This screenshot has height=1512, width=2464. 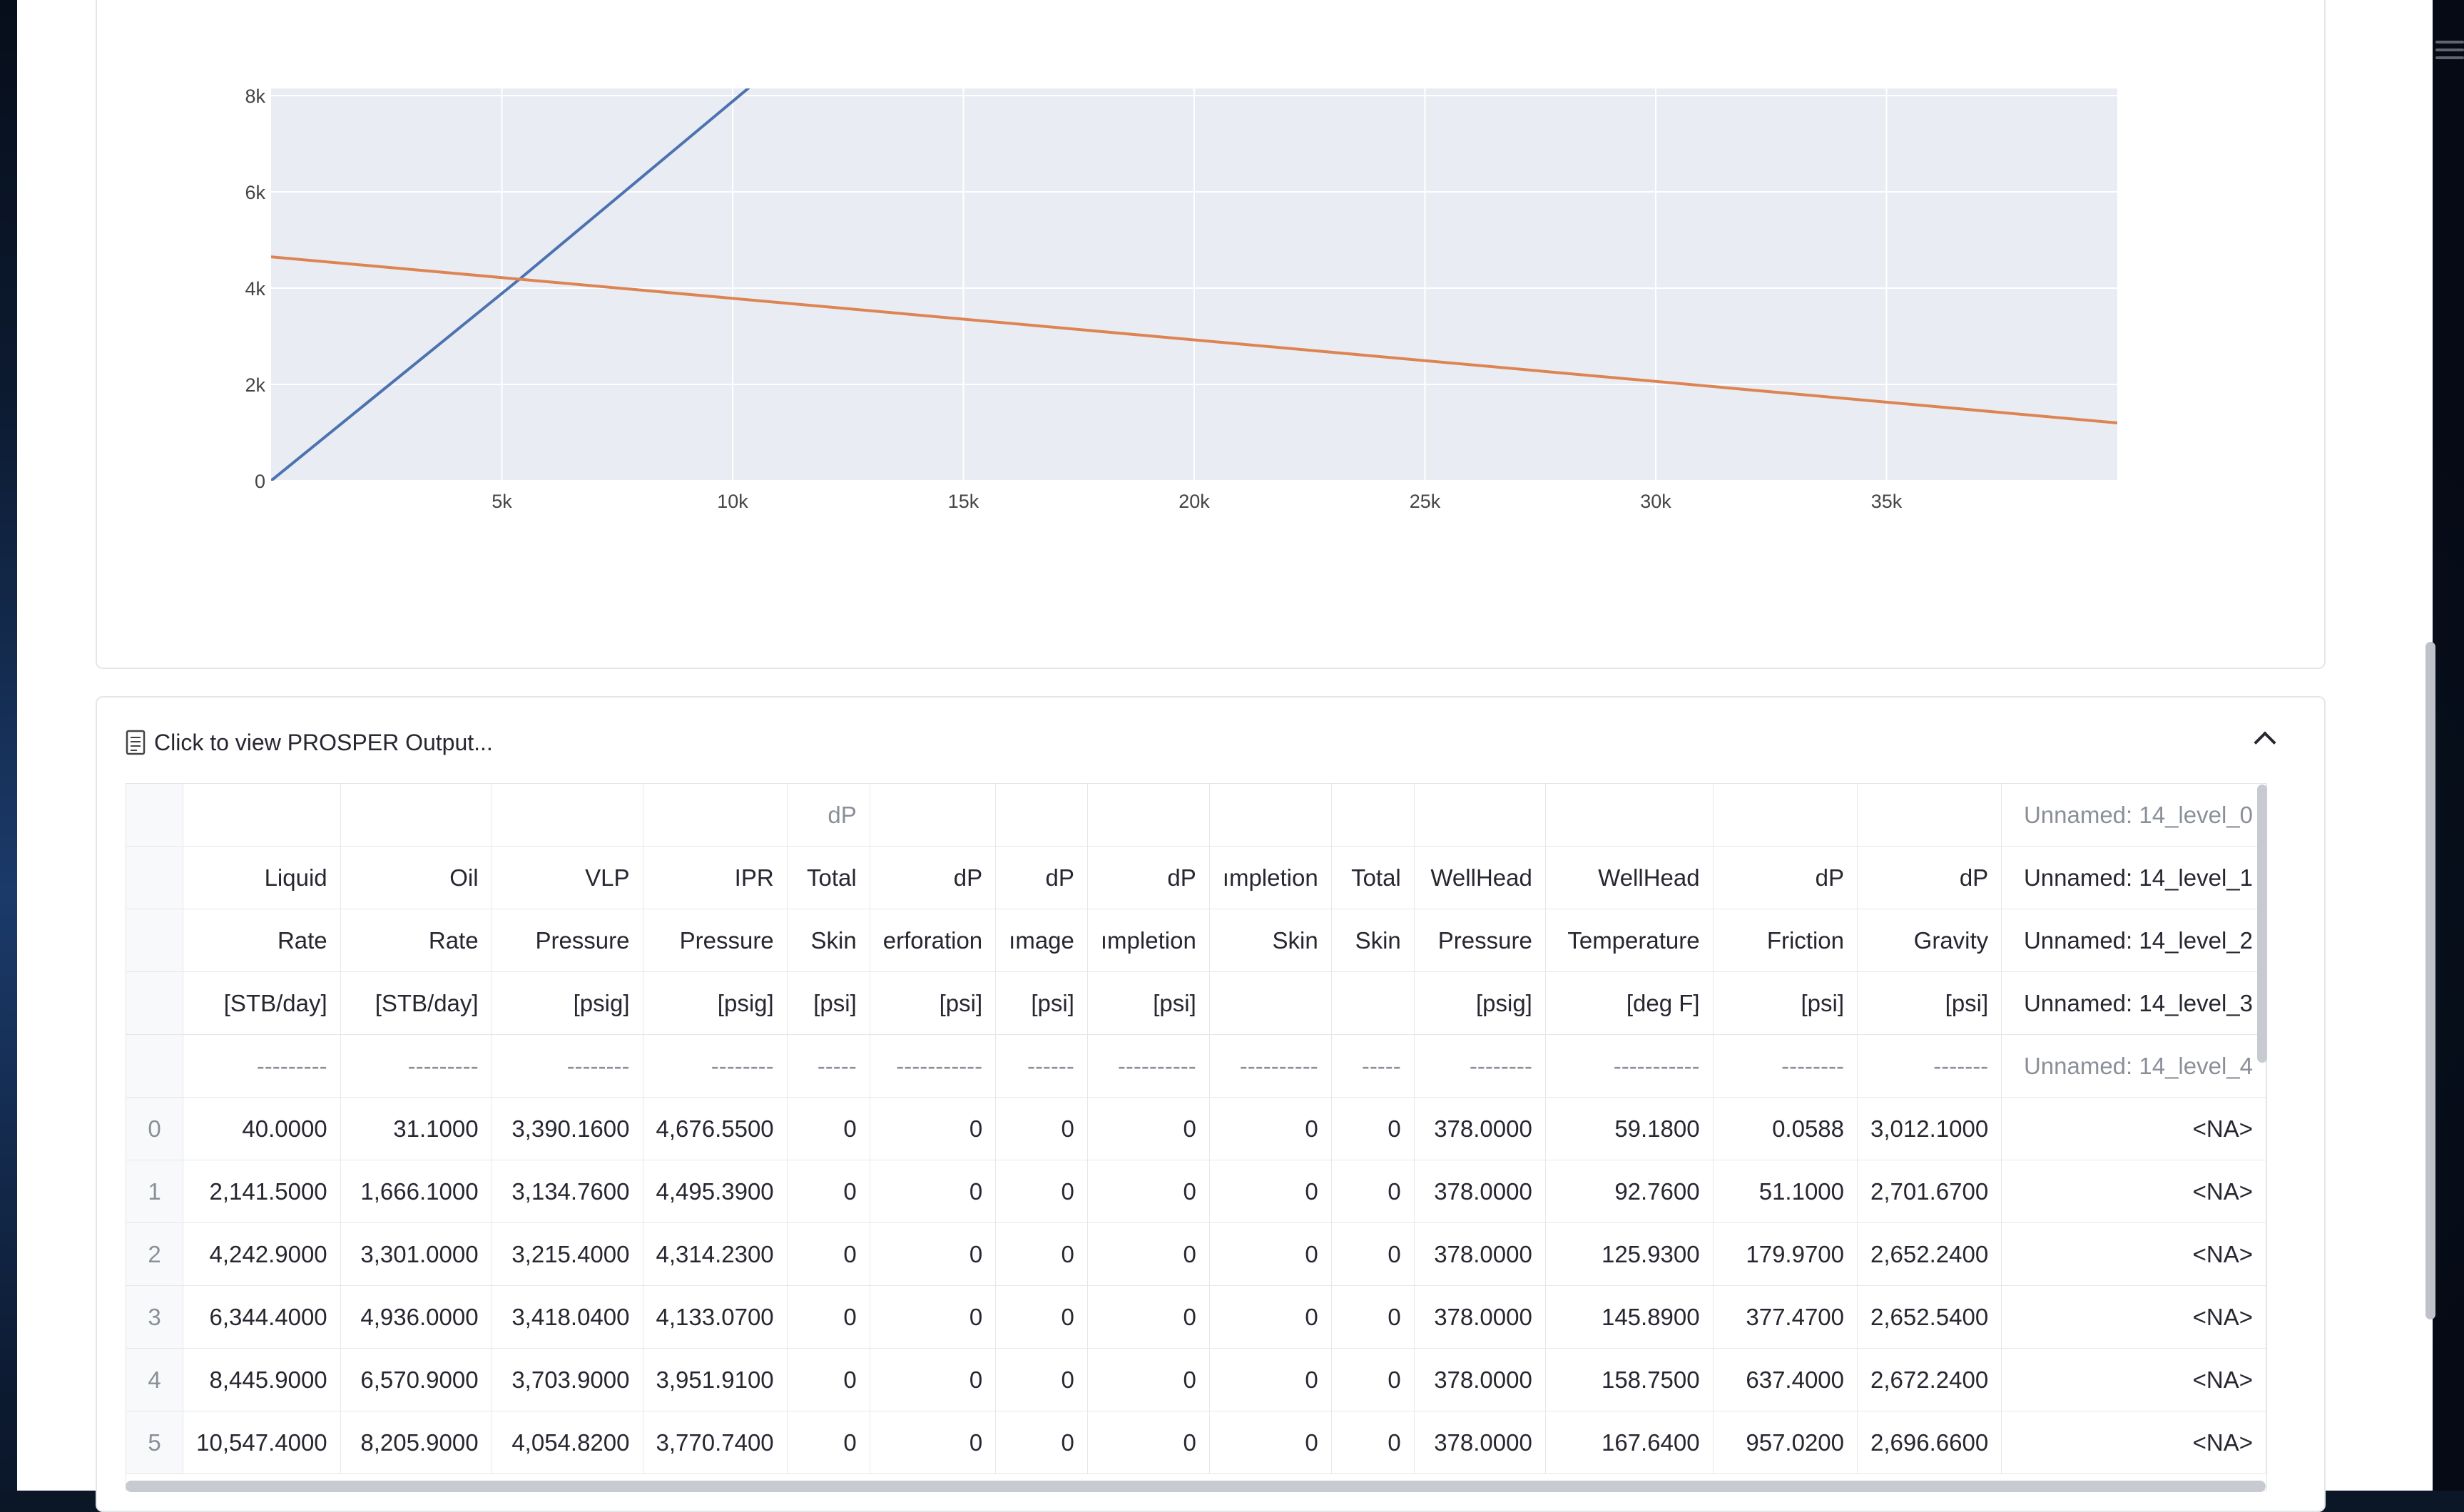 What do you see at coordinates (1785, 1317) in the screenshot?
I see `table-cell: 377.4700` at bounding box center [1785, 1317].